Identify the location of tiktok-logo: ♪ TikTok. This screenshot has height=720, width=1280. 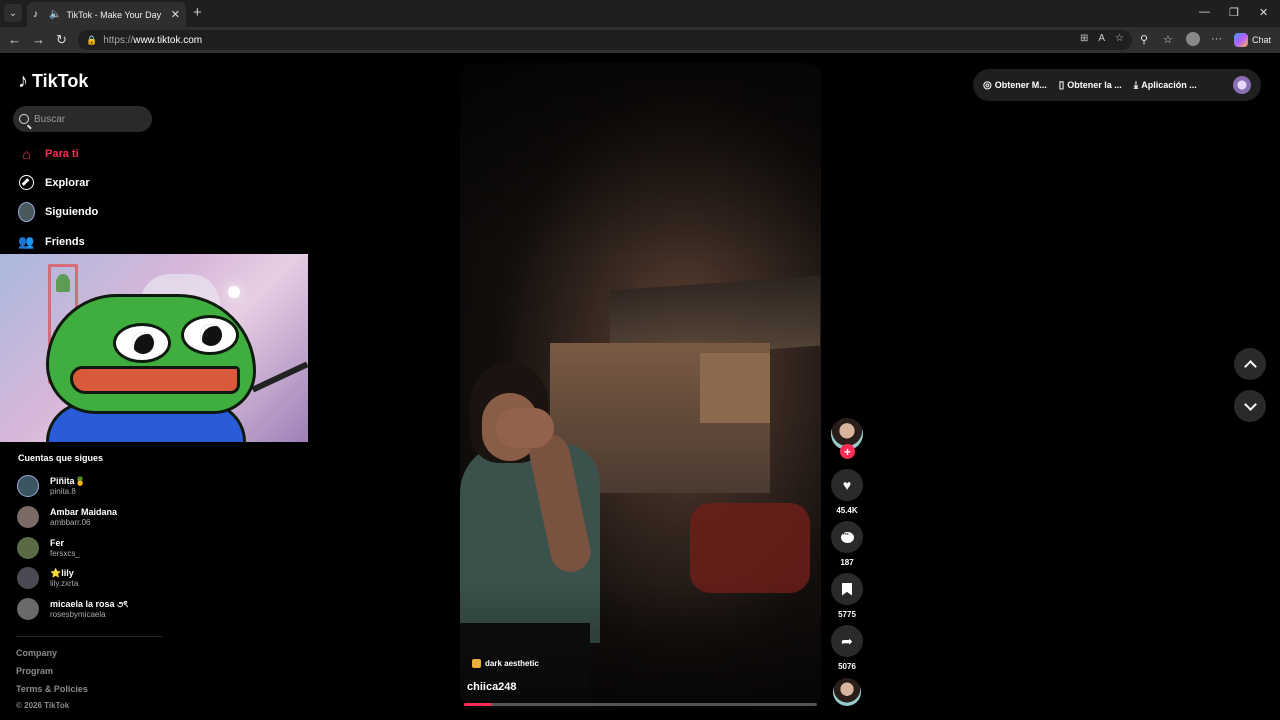
(53, 81).